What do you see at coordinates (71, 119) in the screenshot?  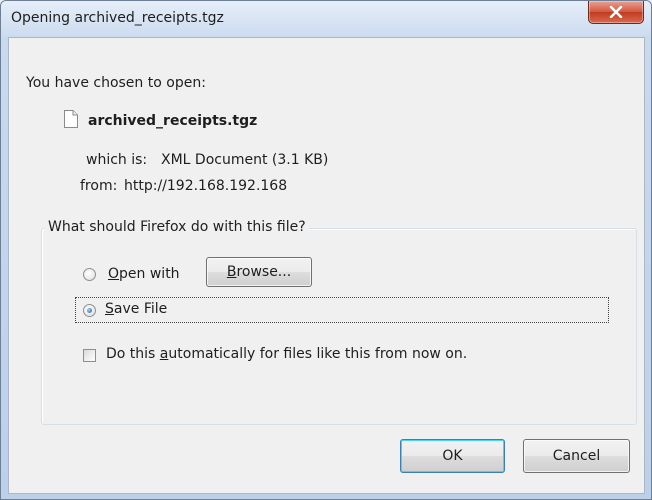 I see `file-icon` at bounding box center [71, 119].